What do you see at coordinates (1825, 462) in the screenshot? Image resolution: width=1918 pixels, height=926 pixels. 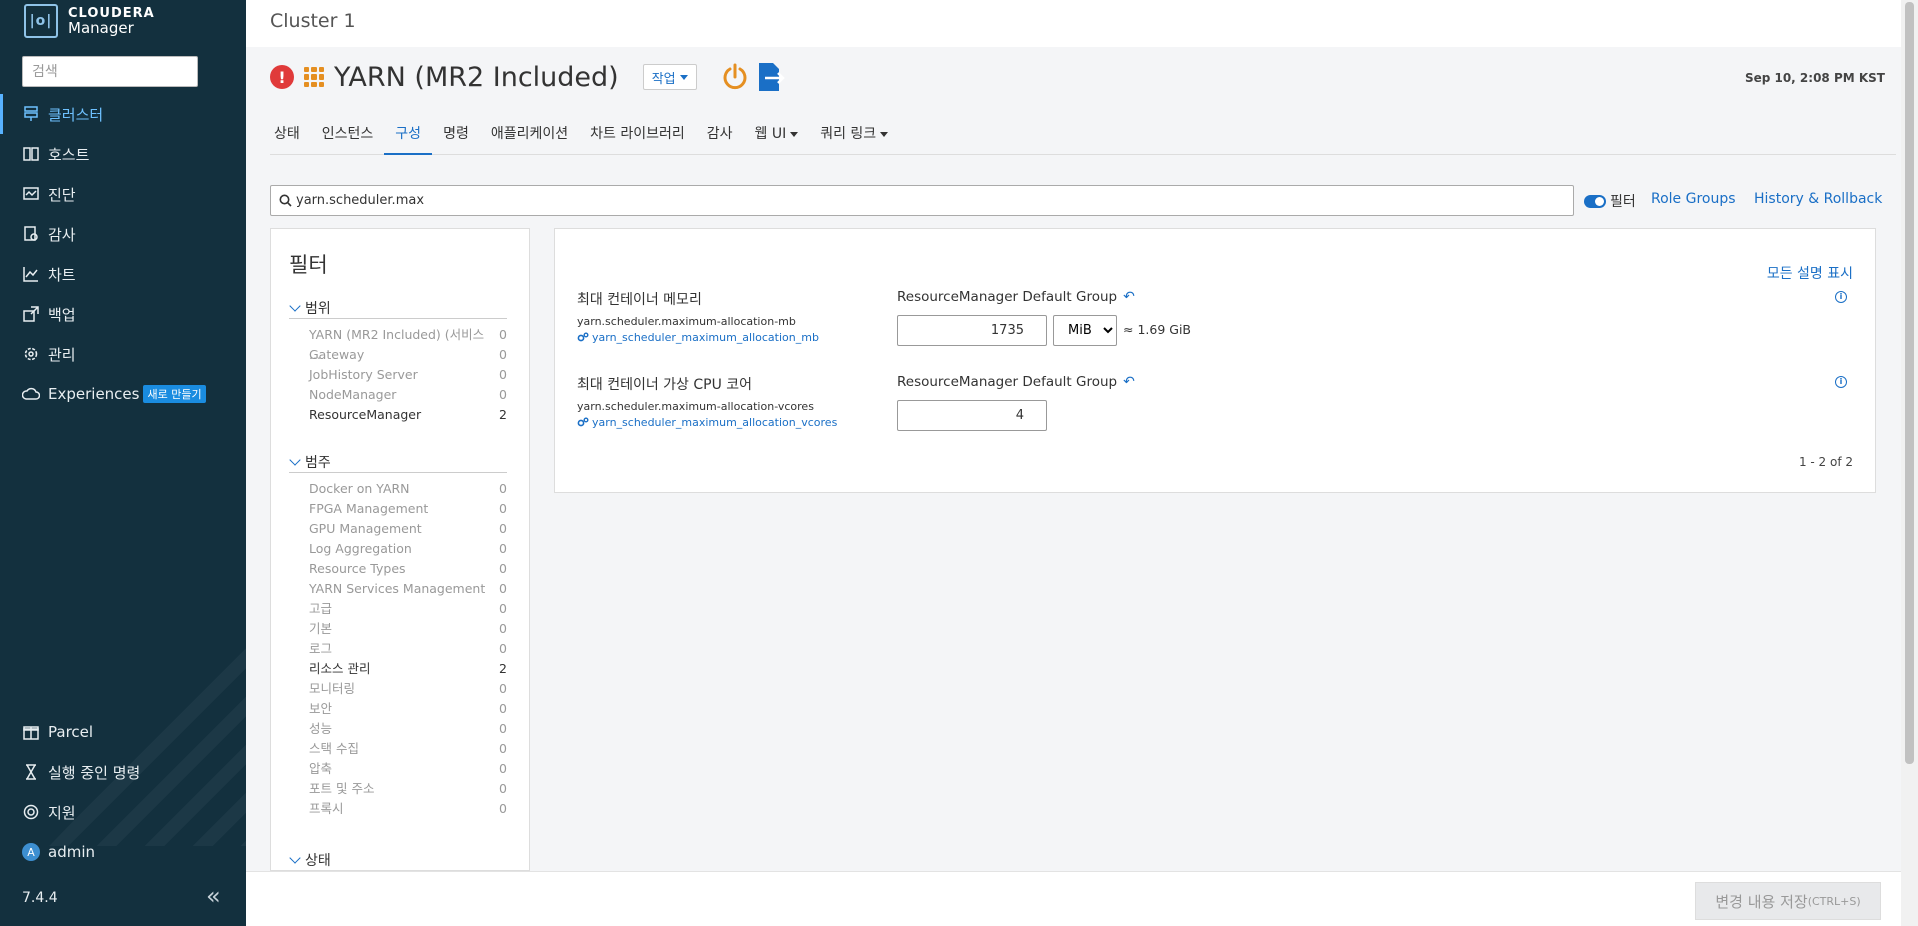 I see `pagination-label: 1 - 2 of 2` at bounding box center [1825, 462].